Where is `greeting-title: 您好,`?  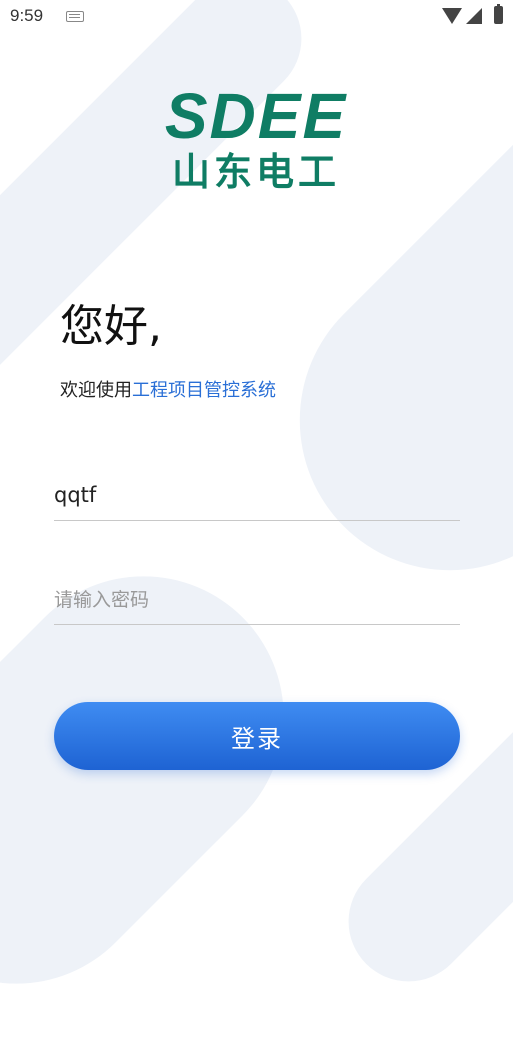 greeting-title: 您好, is located at coordinates (111, 326).